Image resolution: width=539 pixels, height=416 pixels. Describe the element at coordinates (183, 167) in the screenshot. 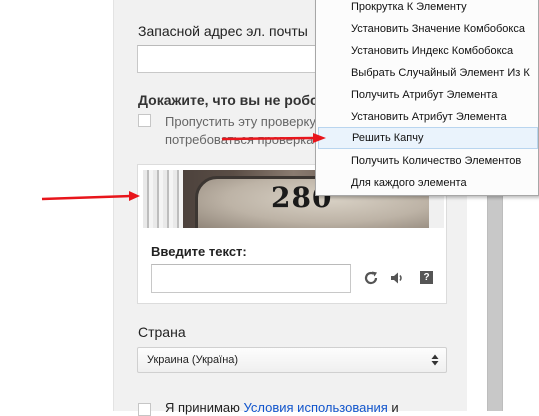

I see `annotation-overlay` at that location.